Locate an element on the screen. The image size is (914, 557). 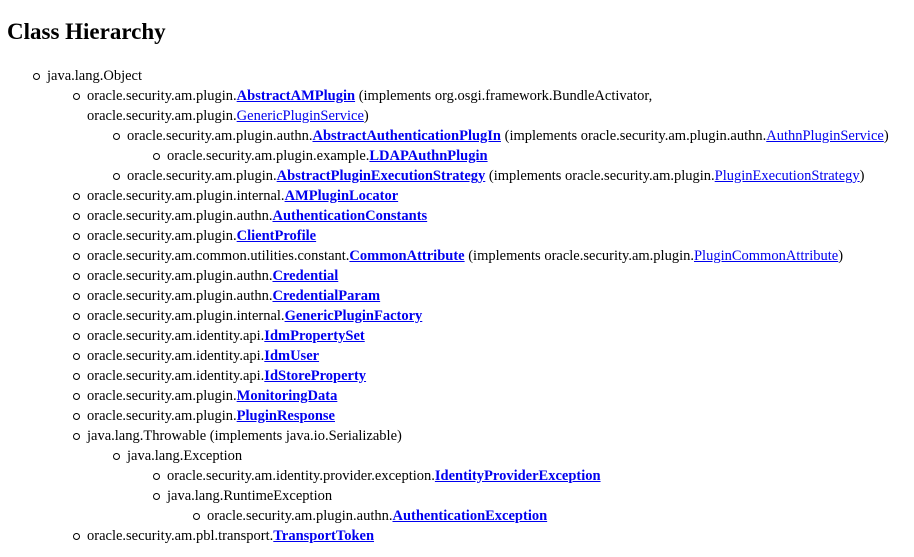
class-link: GenericPluginFactory is located at coordinates (354, 316).